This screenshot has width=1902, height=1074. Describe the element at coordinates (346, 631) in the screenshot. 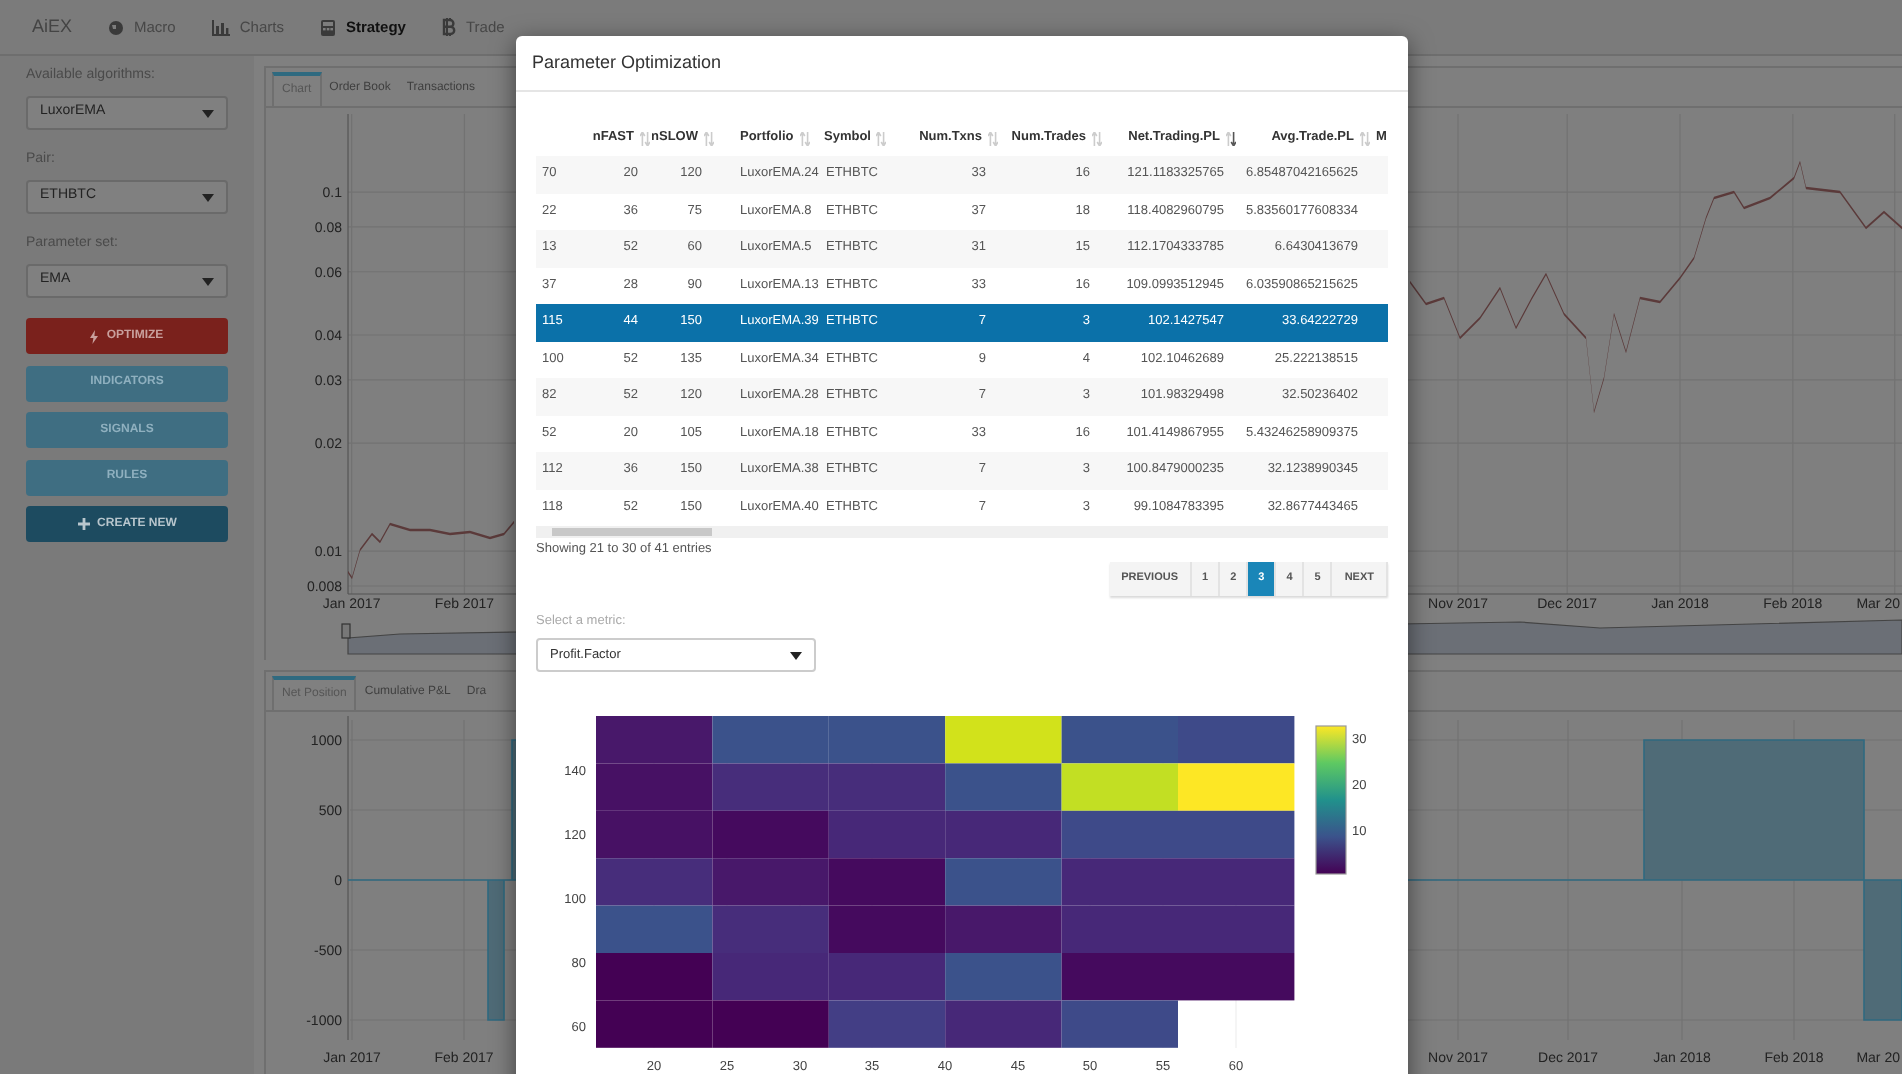

I see `slider-handle` at that location.